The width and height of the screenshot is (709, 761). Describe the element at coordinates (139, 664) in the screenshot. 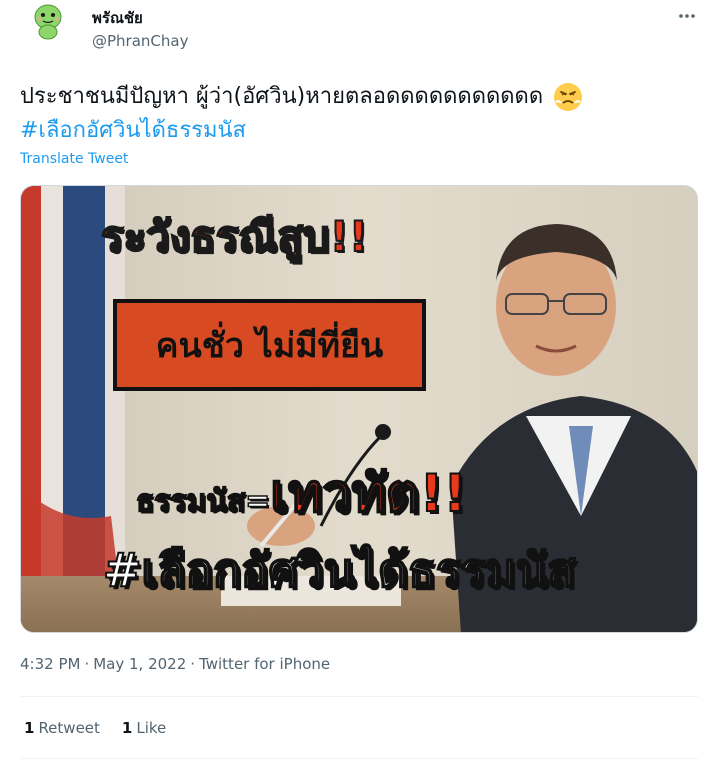

I see `tweet-date: May 1, 2022` at that location.